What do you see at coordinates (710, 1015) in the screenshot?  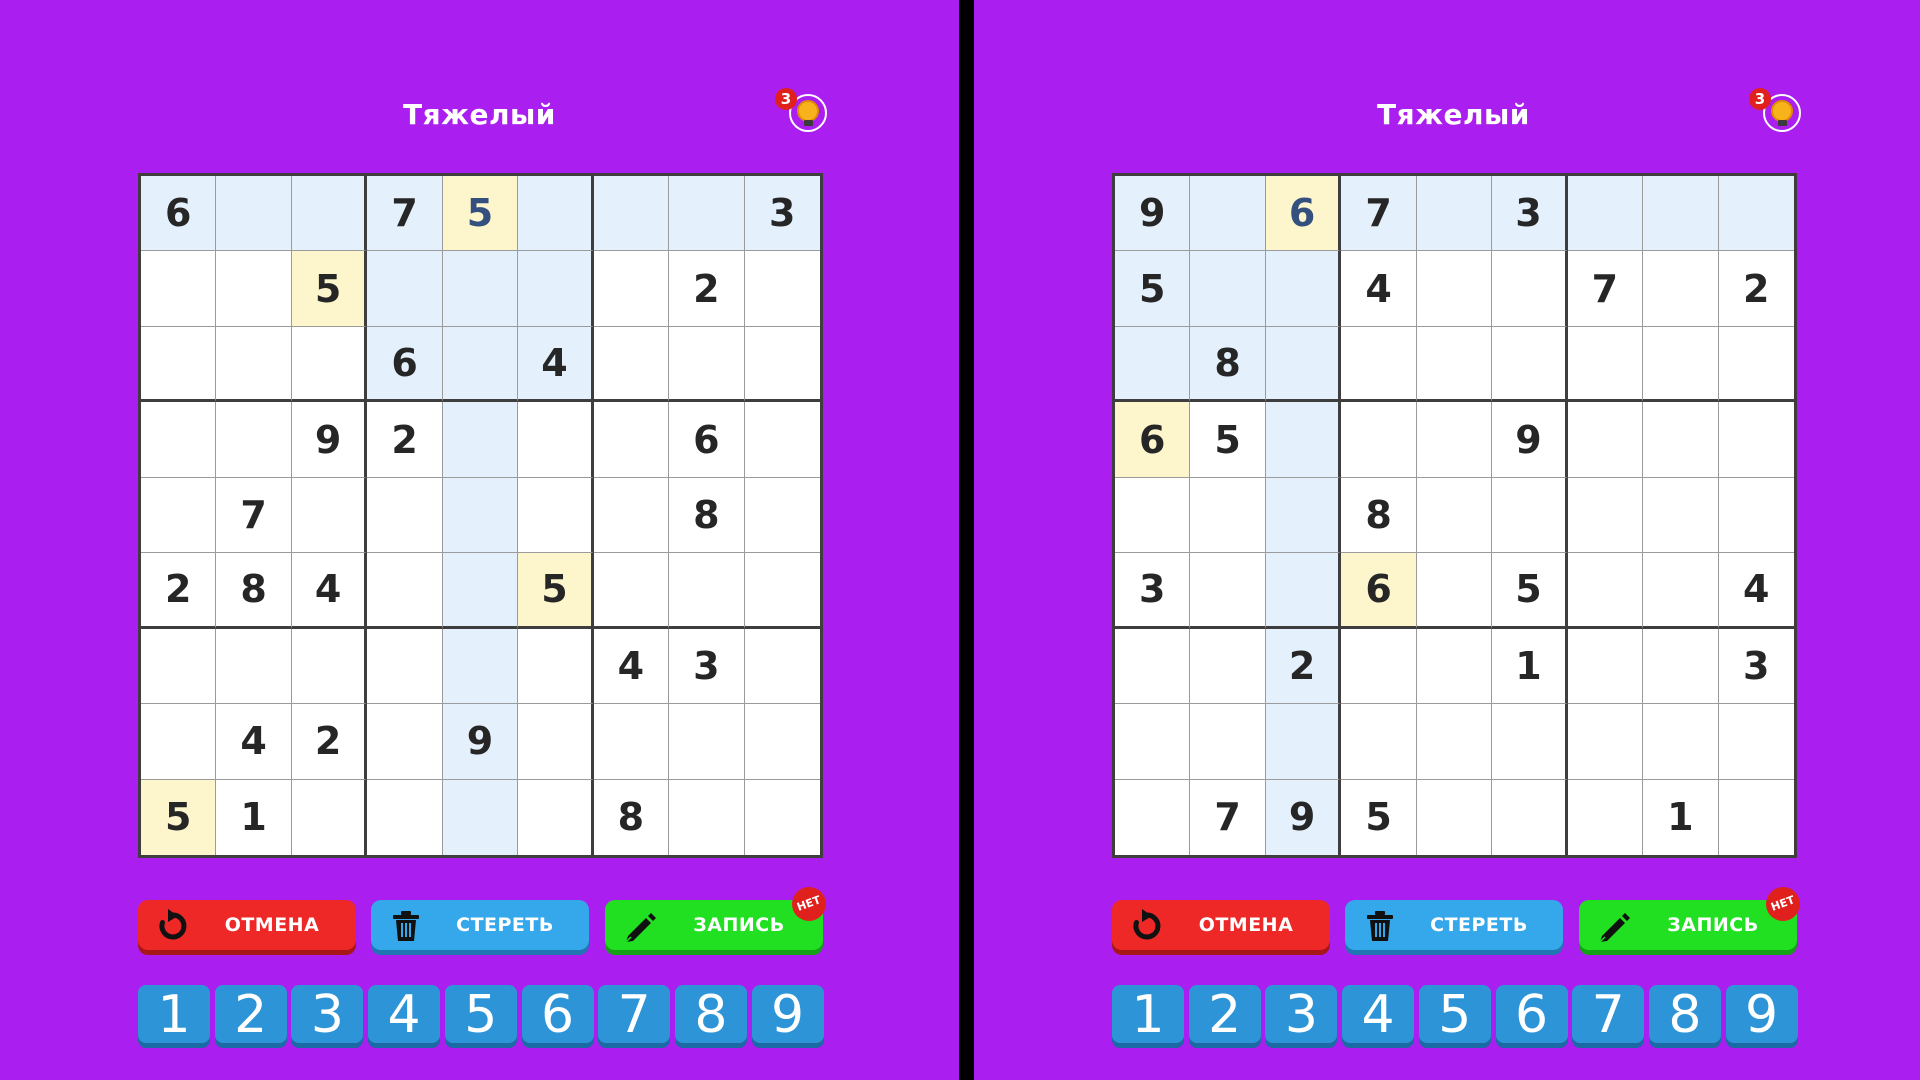 I see `number-button-8: 8` at bounding box center [710, 1015].